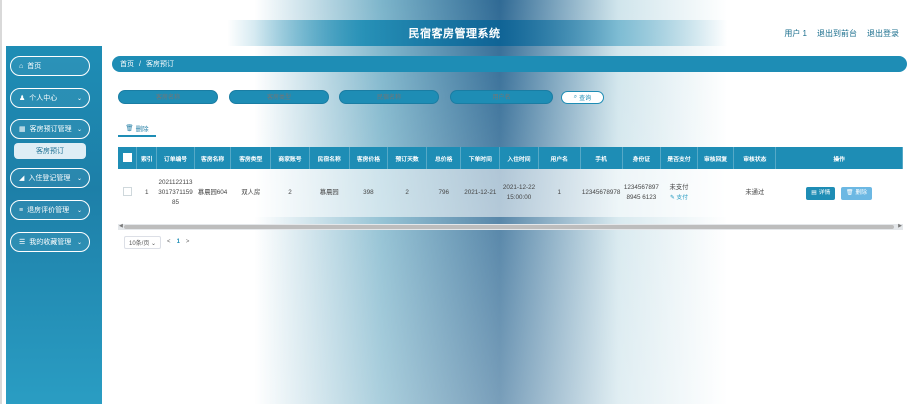 Image resolution: width=909 pixels, height=404 pixels. Describe the element at coordinates (835, 387) in the screenshot. I see `watermark: CSDN @琪琪 学姐` at that location.